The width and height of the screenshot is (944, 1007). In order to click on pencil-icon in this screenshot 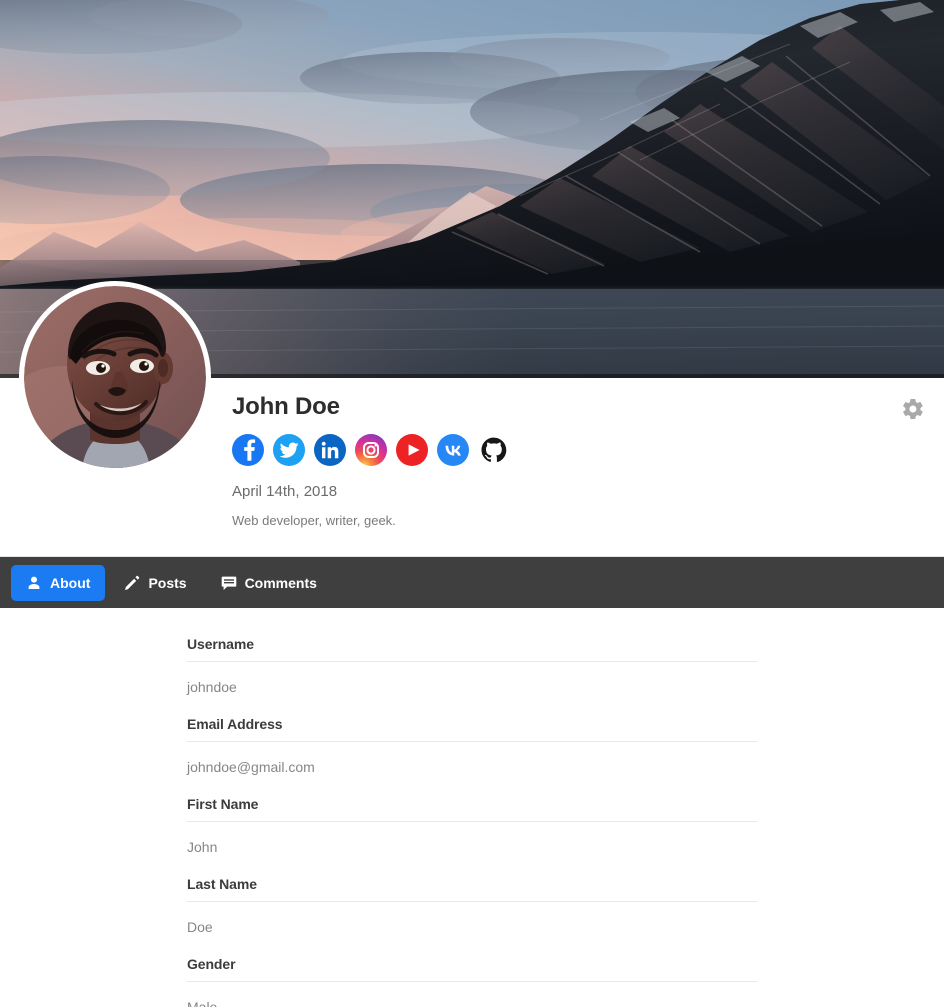, I will do `click(132, 583)`.